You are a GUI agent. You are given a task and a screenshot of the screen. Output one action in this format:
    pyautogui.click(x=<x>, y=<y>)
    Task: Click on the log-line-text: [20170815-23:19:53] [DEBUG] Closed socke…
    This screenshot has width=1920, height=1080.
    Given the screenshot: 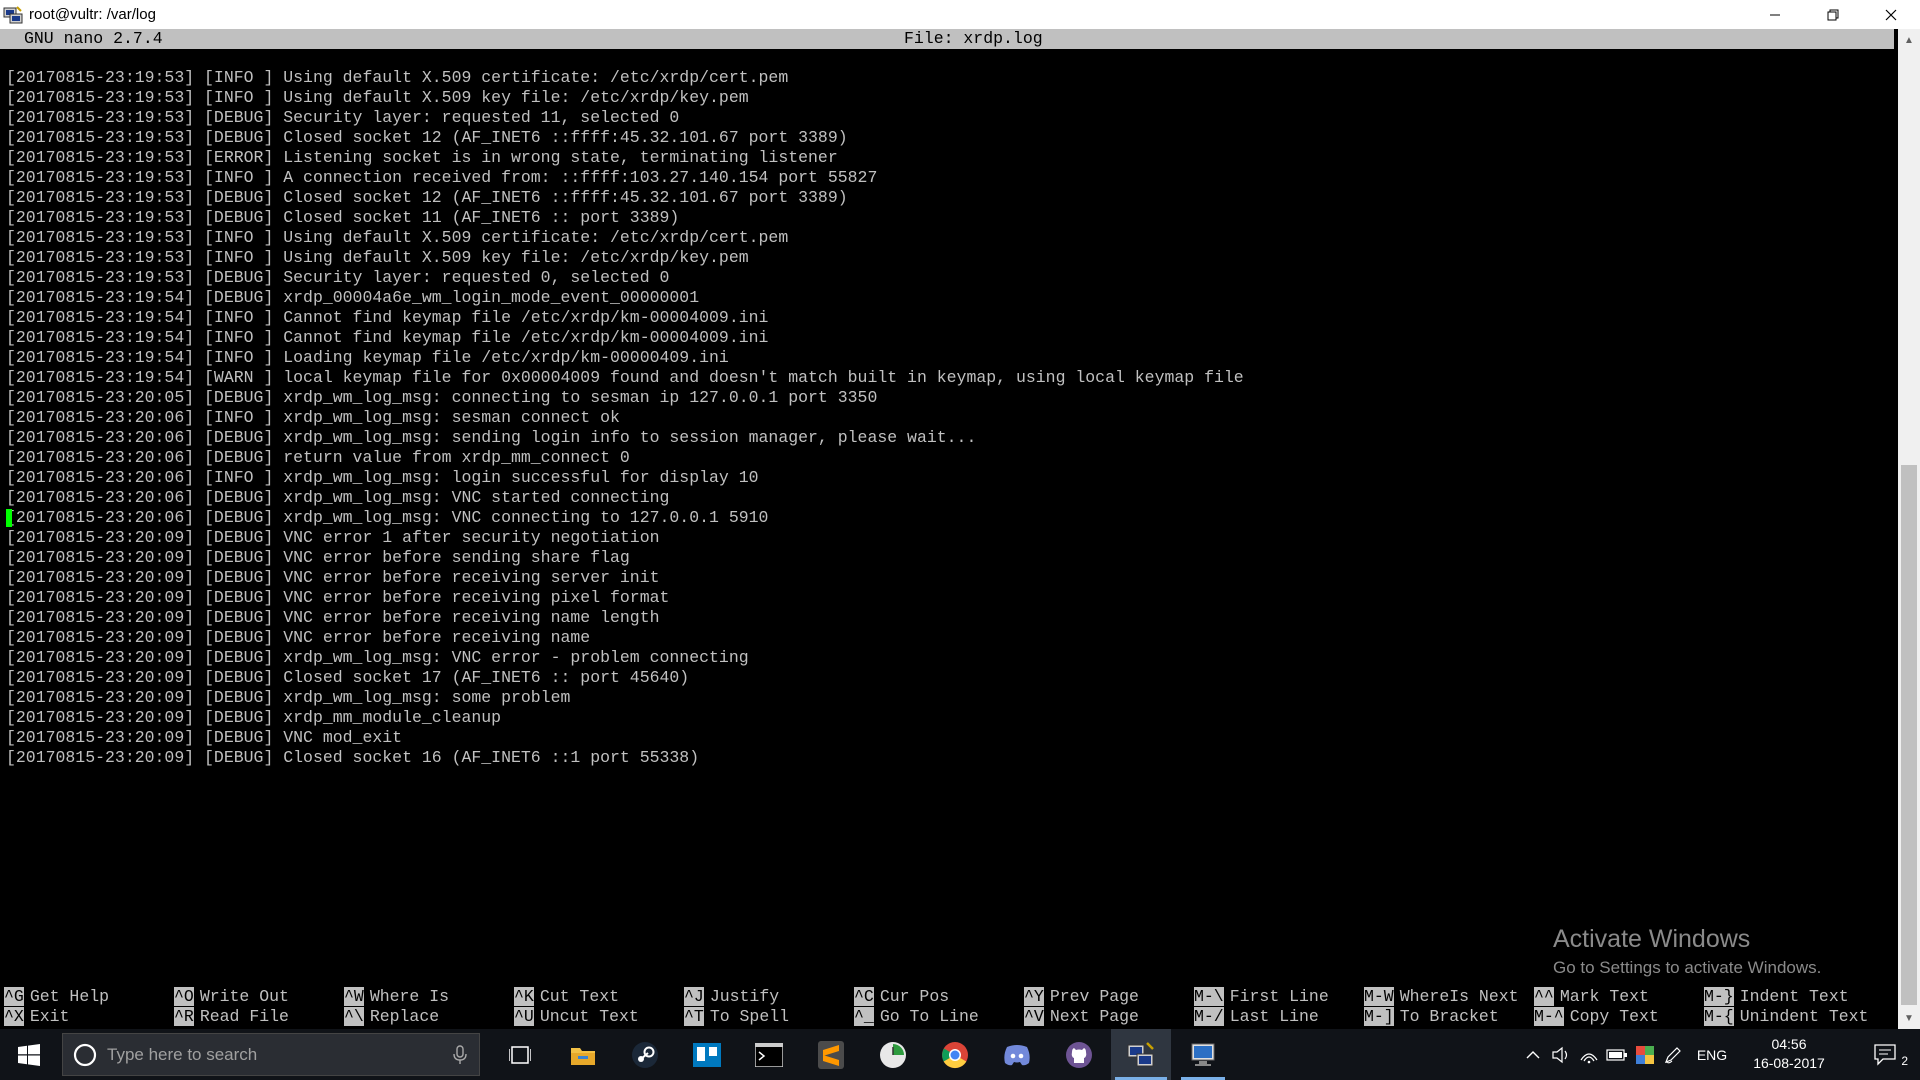 What is the action you would take?
    pyautogui.click(x=427, y=197)
    